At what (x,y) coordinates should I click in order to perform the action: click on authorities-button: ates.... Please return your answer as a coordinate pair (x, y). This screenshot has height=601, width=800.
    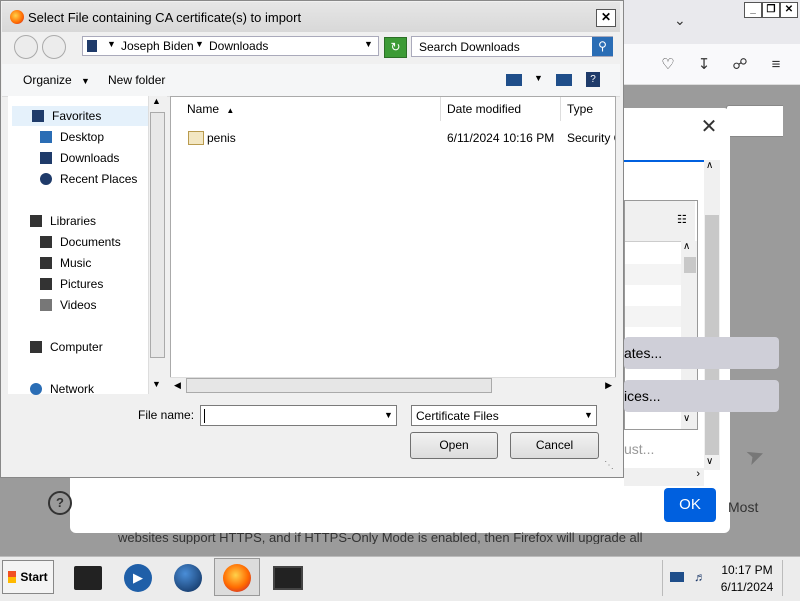
    Looking at the image, I should click on (701, 353).